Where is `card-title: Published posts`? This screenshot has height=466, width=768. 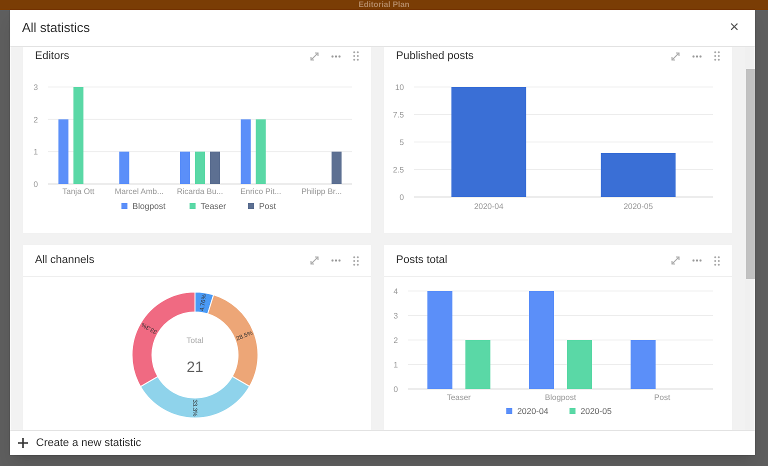
card-title: Published posts is located at coordinates (435, 56).